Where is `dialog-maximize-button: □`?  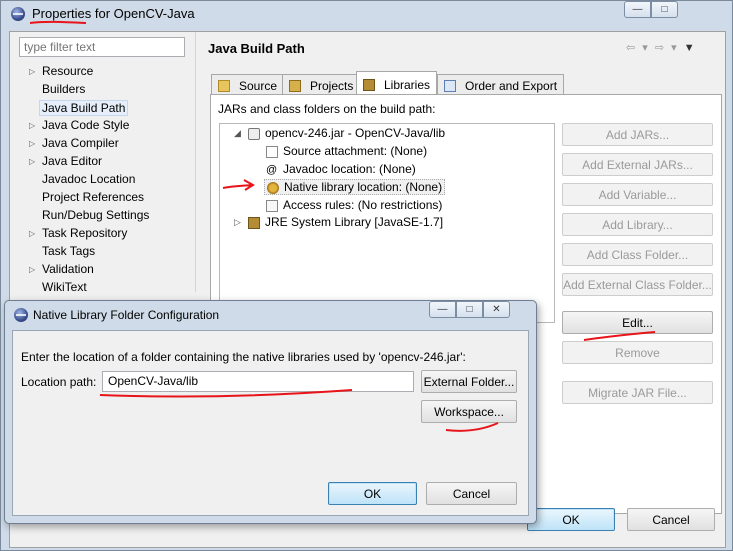
dialog-maximize-button: □ is located at coordinates (469, 309).